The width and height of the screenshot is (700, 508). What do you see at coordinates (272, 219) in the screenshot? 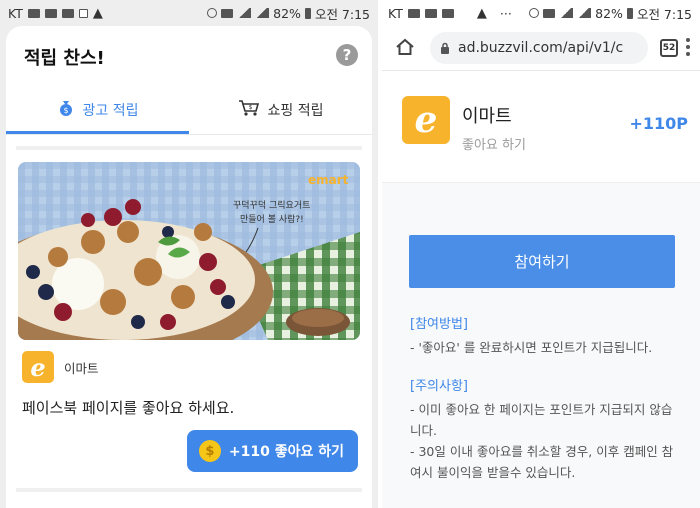
I see `handwriting-line: 만들어 볼 사람?!` at bounding box center [272, 219].